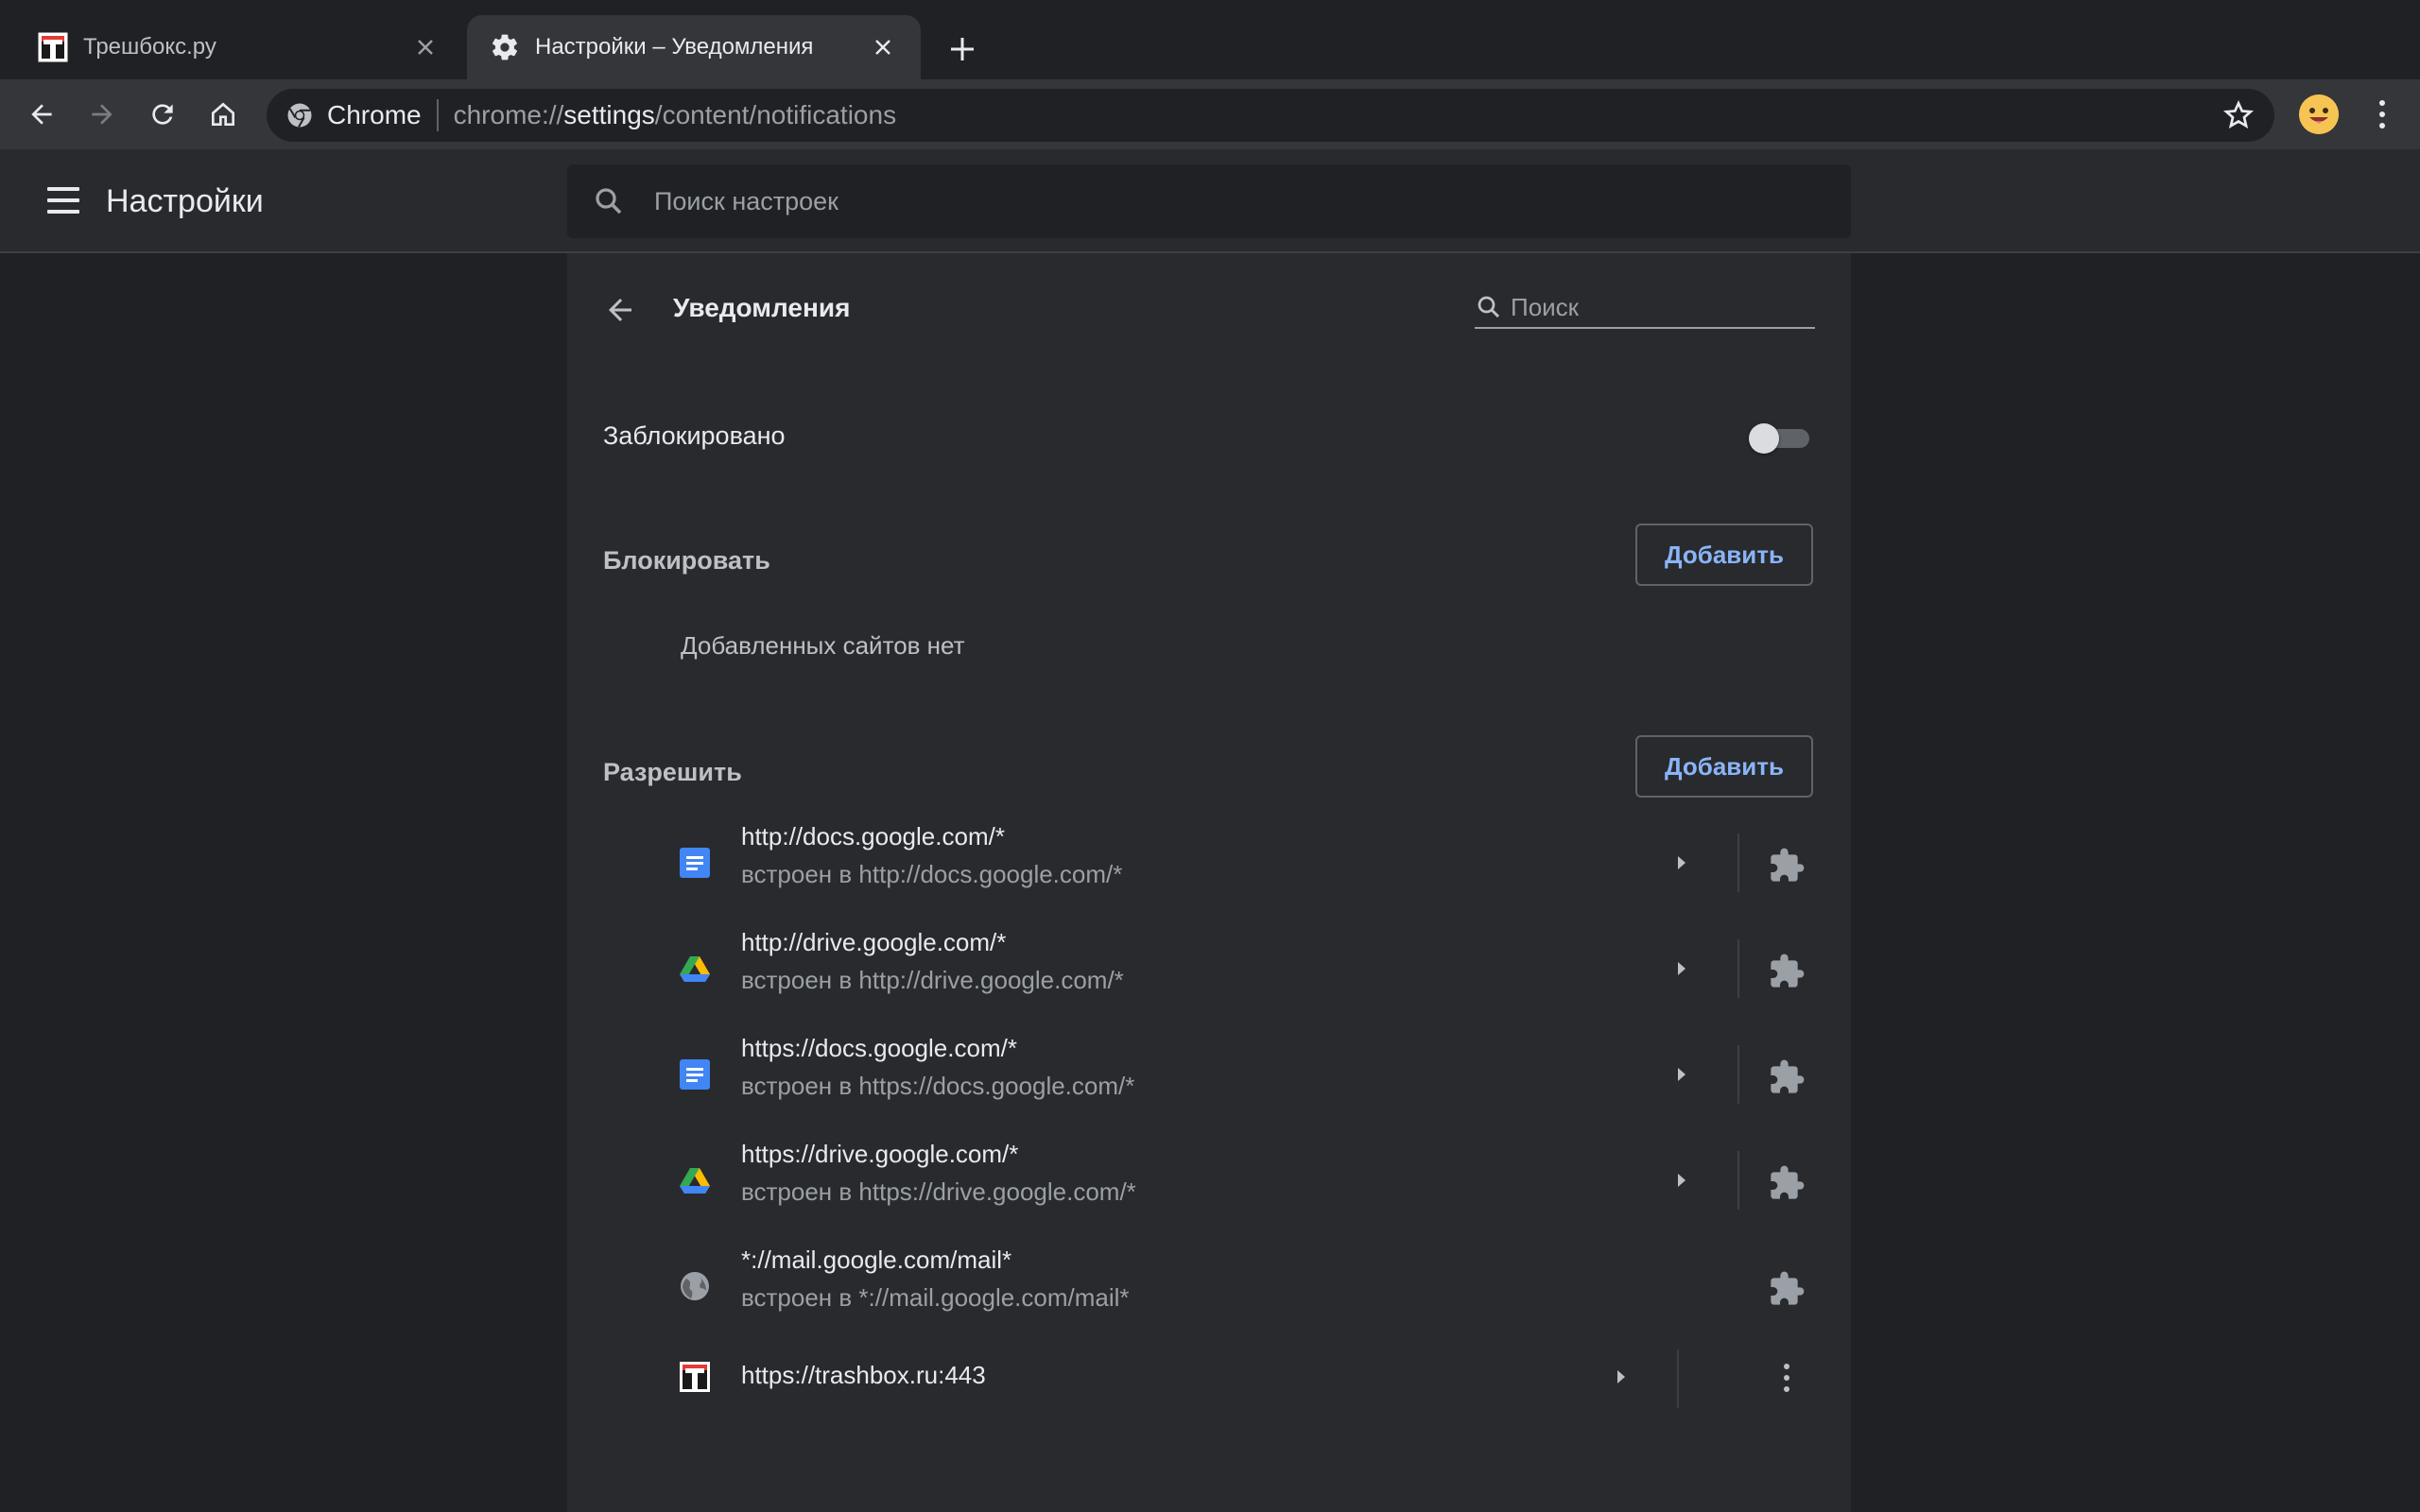 This screenshot has height=1512, width=2420. I want to click on search-placeholder: Поиск настроек, so click(746, 200).